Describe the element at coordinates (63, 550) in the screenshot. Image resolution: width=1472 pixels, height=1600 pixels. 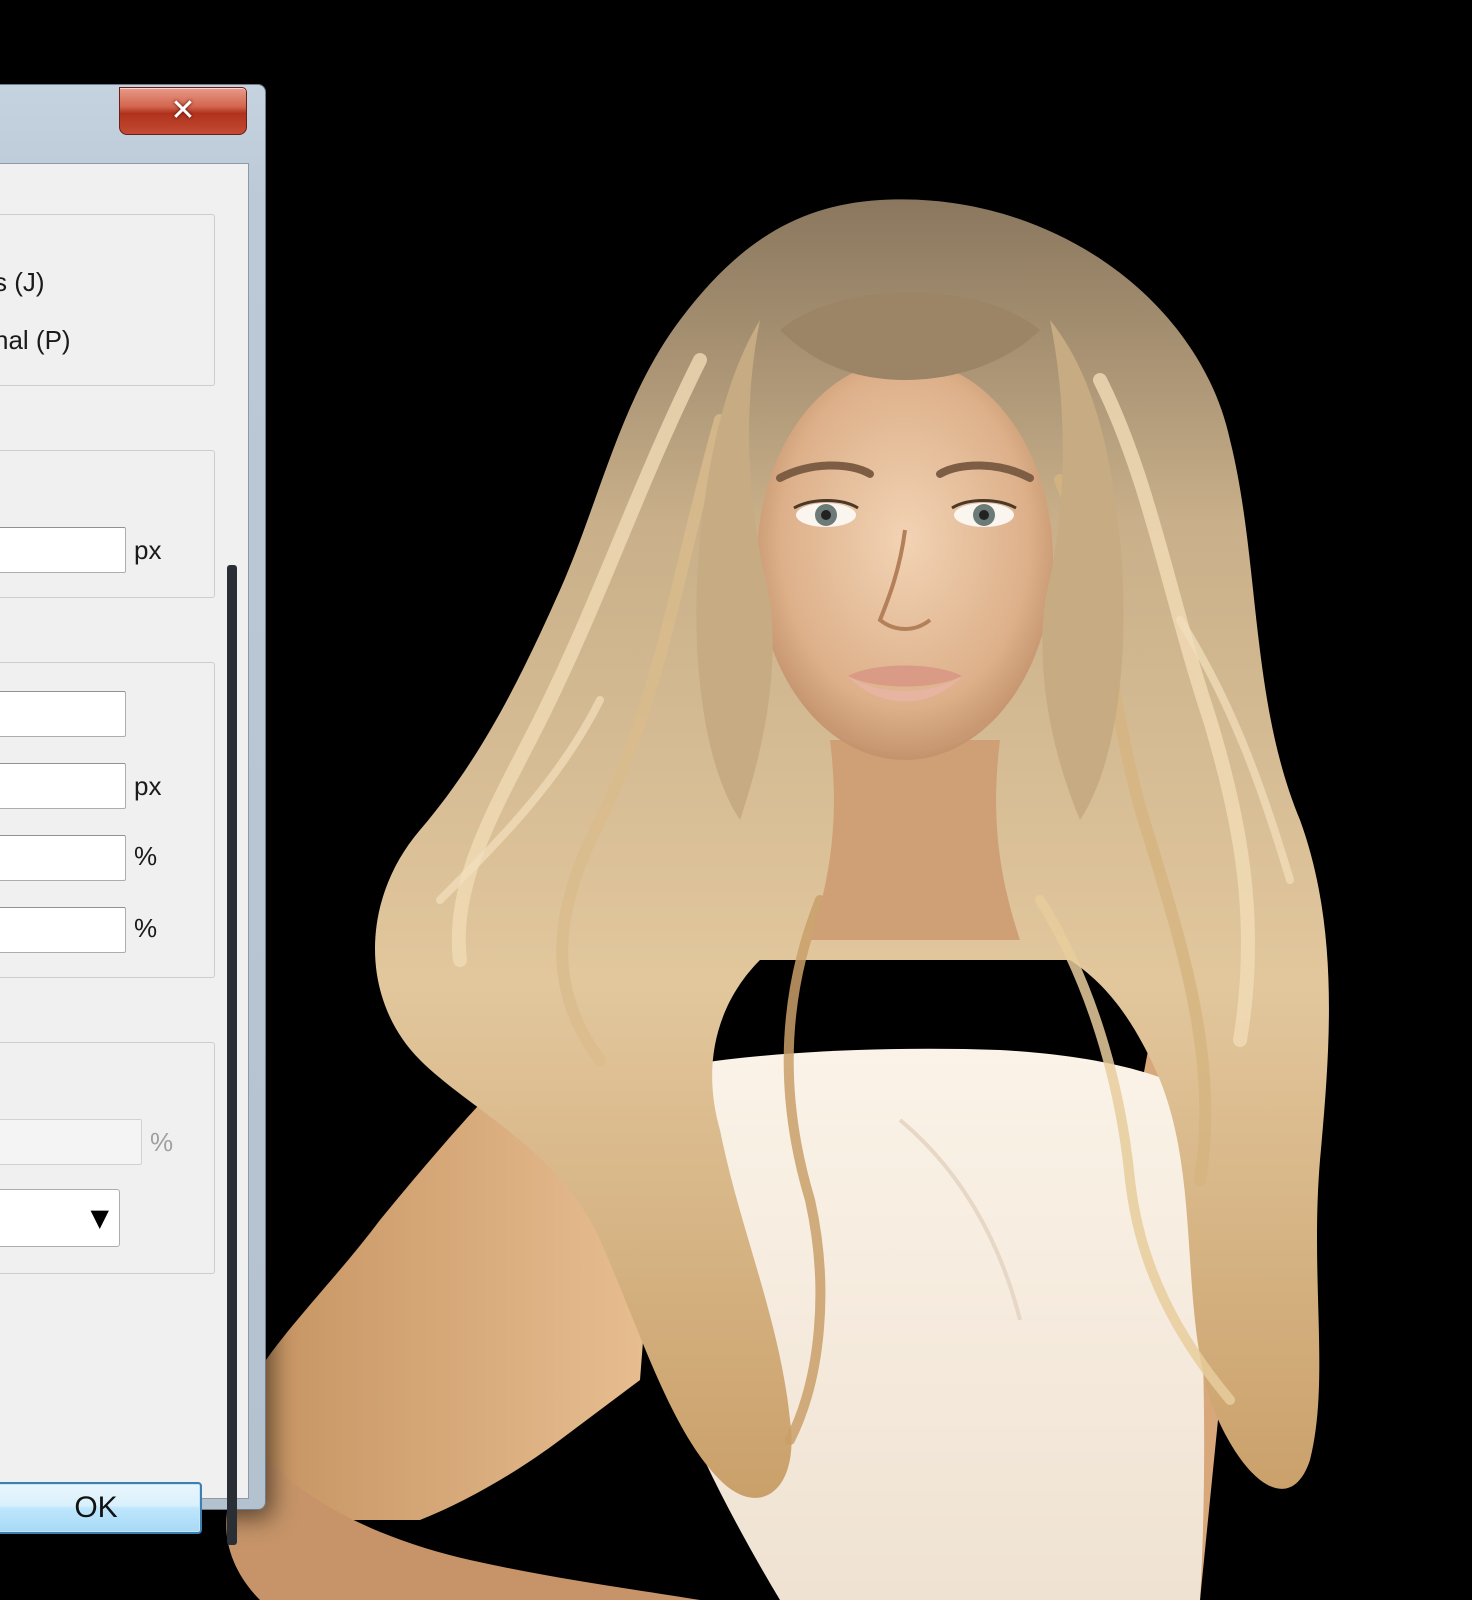
I see `size-input` at that location.